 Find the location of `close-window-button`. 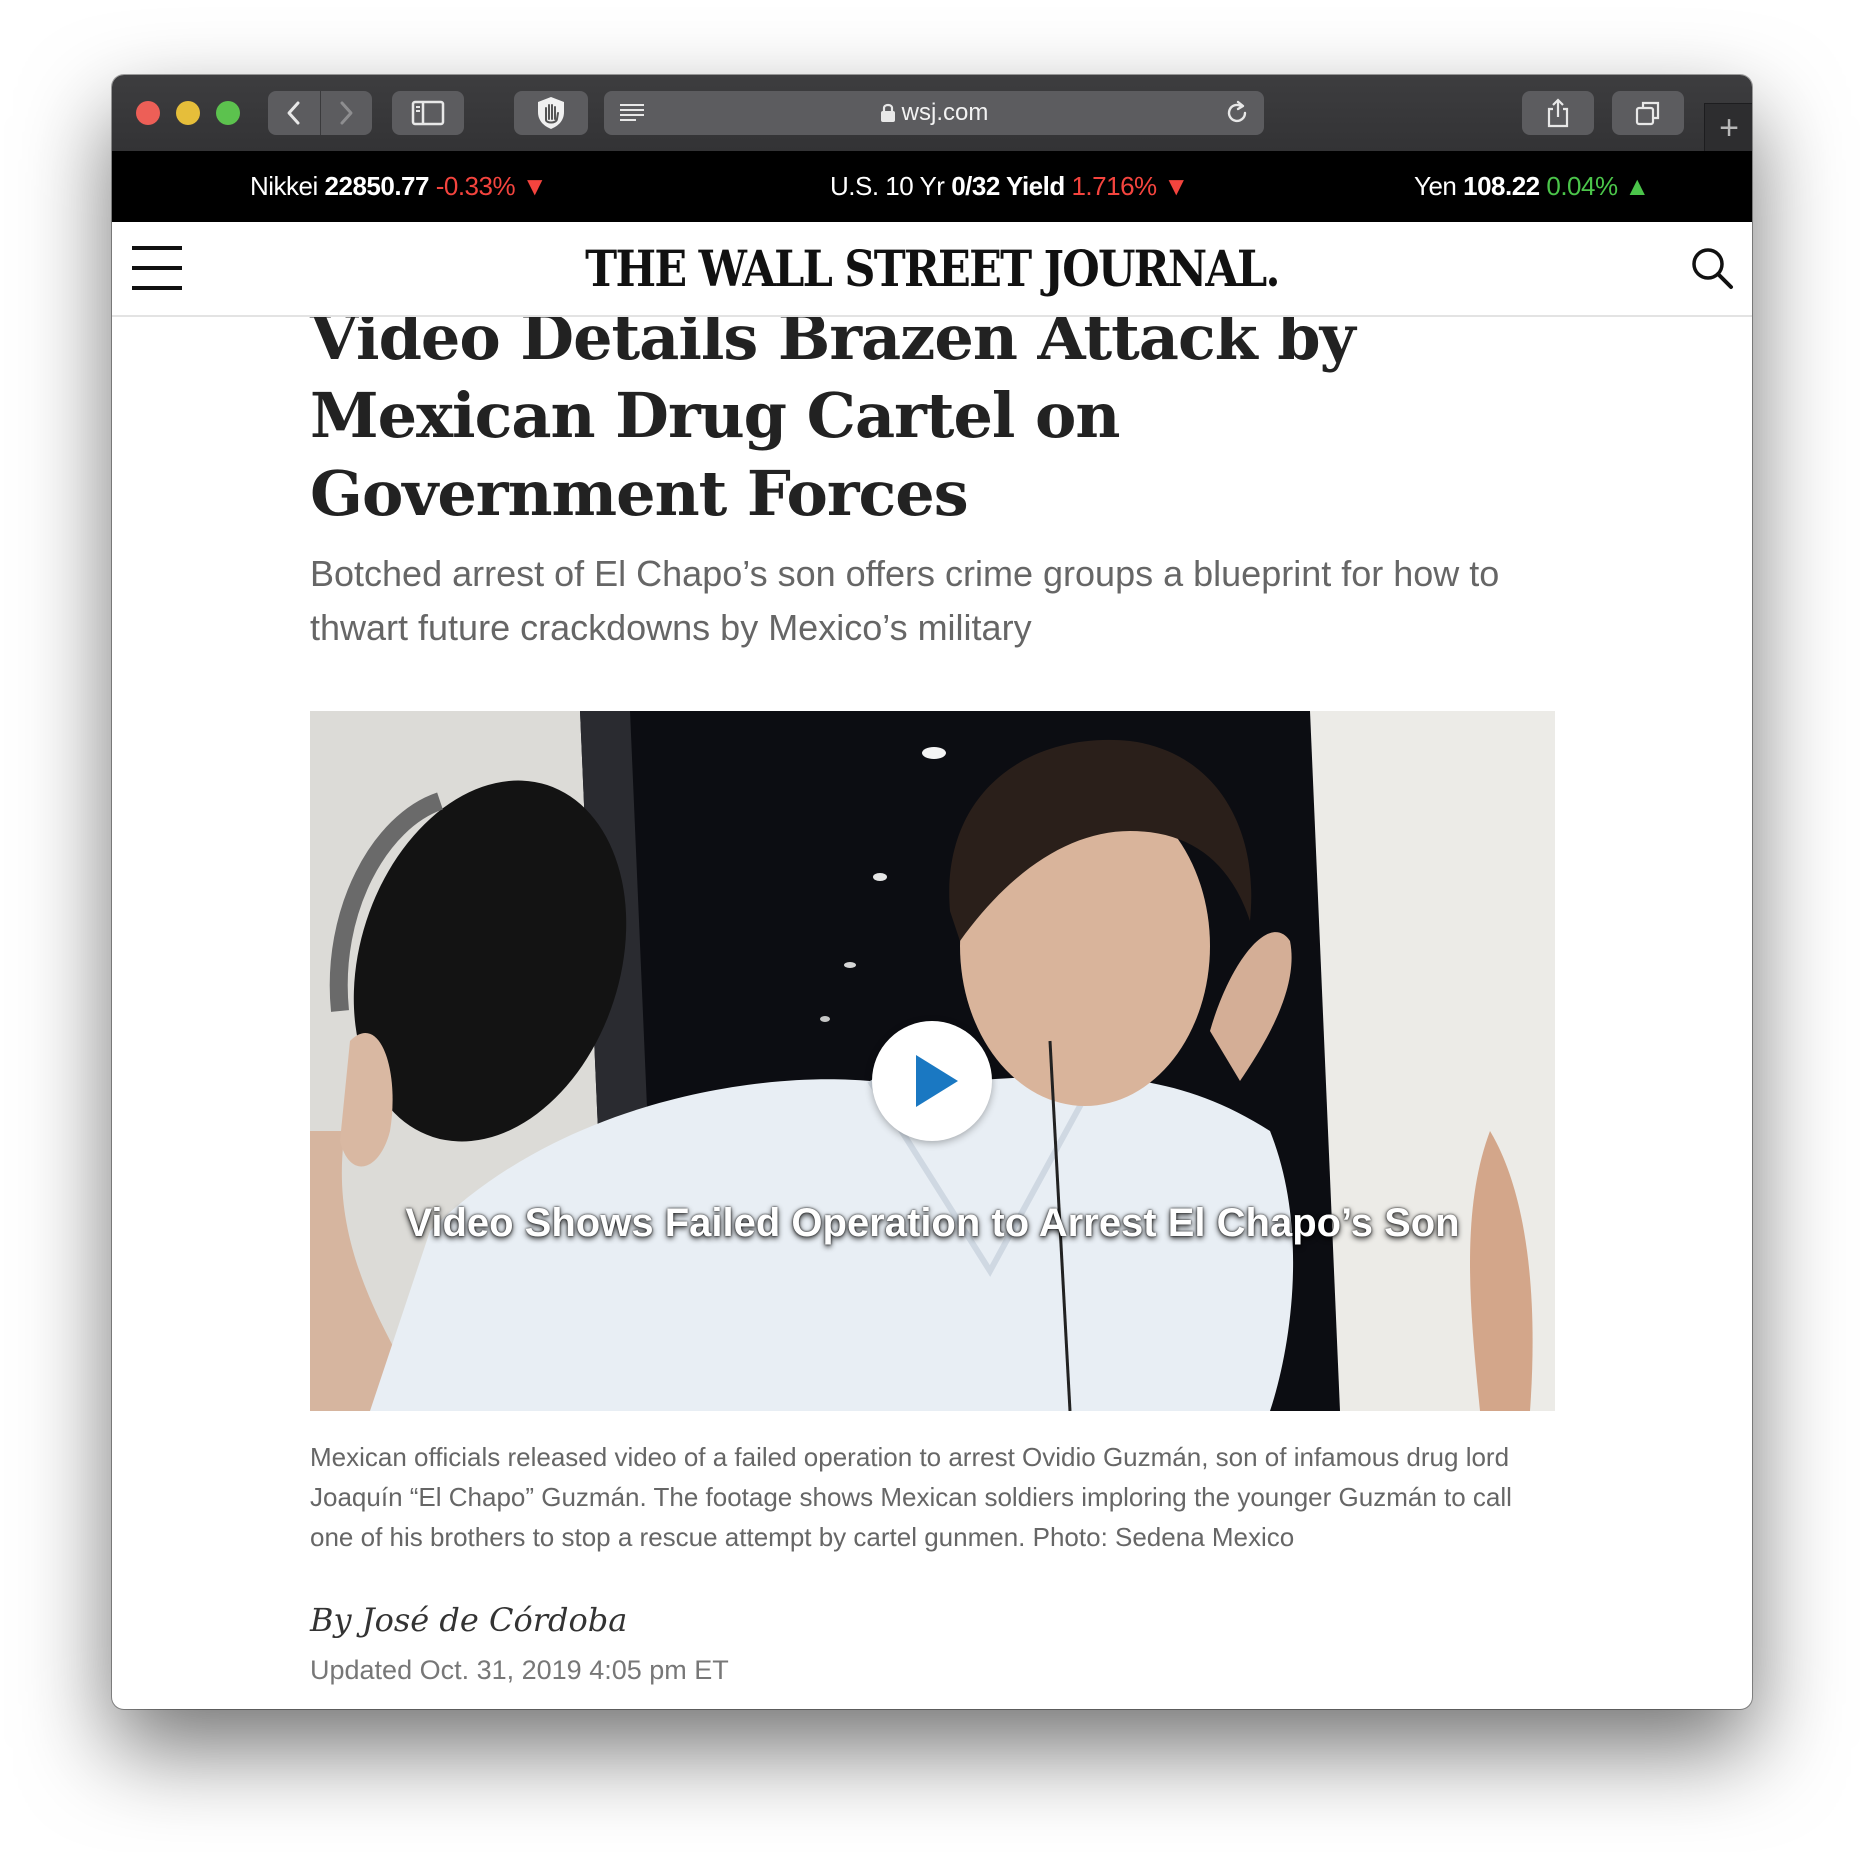

close-window-button is located at coordinates (148, 113).